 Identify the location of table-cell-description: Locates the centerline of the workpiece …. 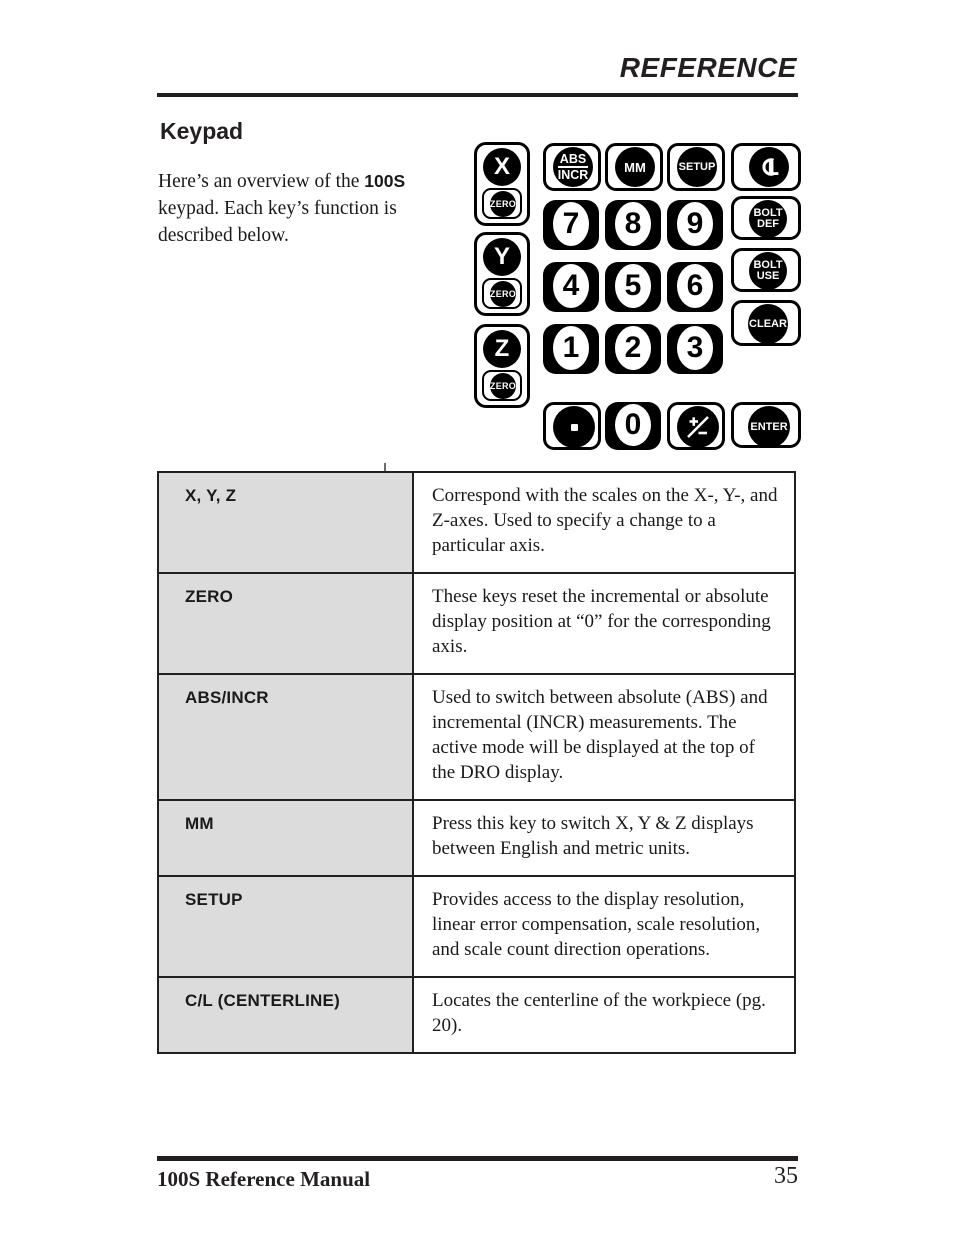
(604, 1015).